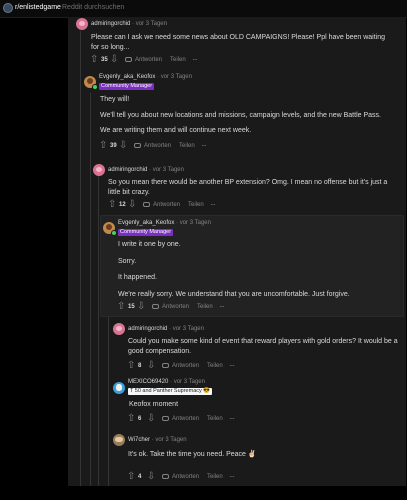 The width and height of the screenshot is (407, 500). I want to click on subreddit-icon, so click(8, 8).